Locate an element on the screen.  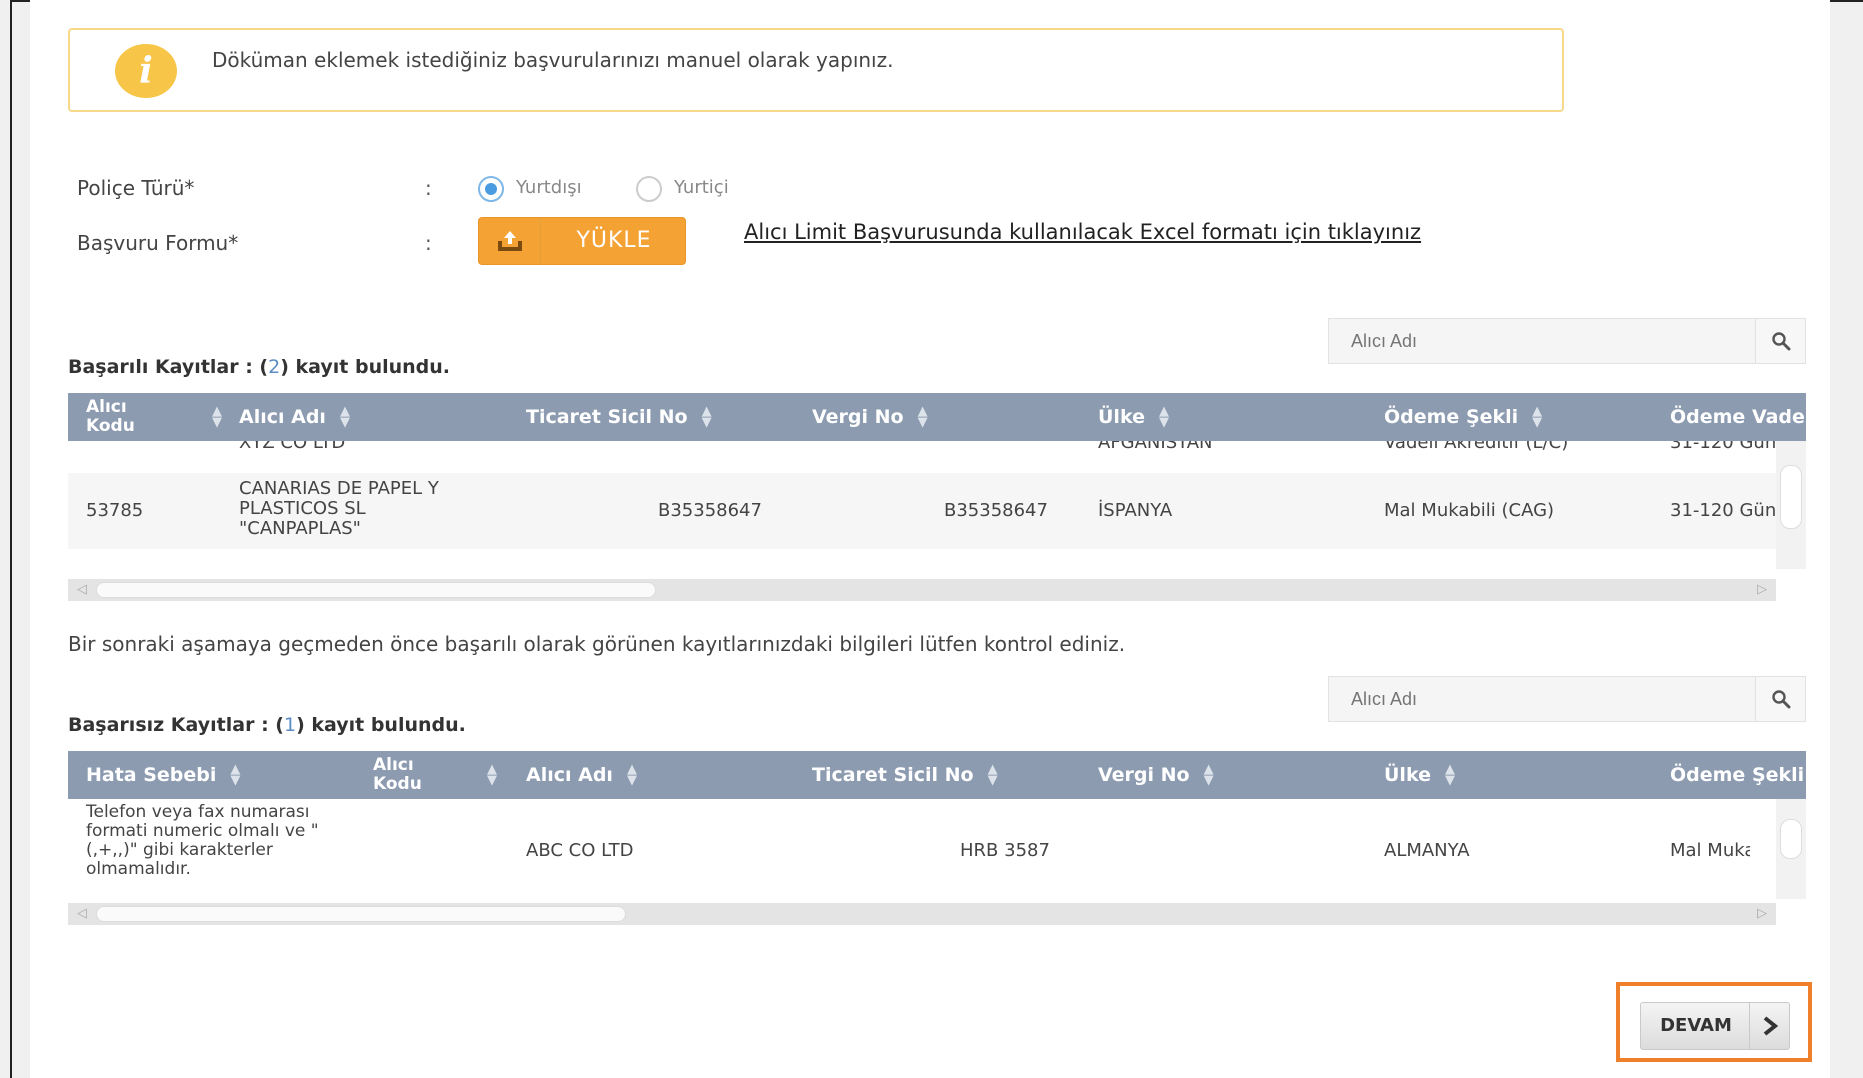
cell-vergi-no: B35358647 is located at coordinates (996, 510).